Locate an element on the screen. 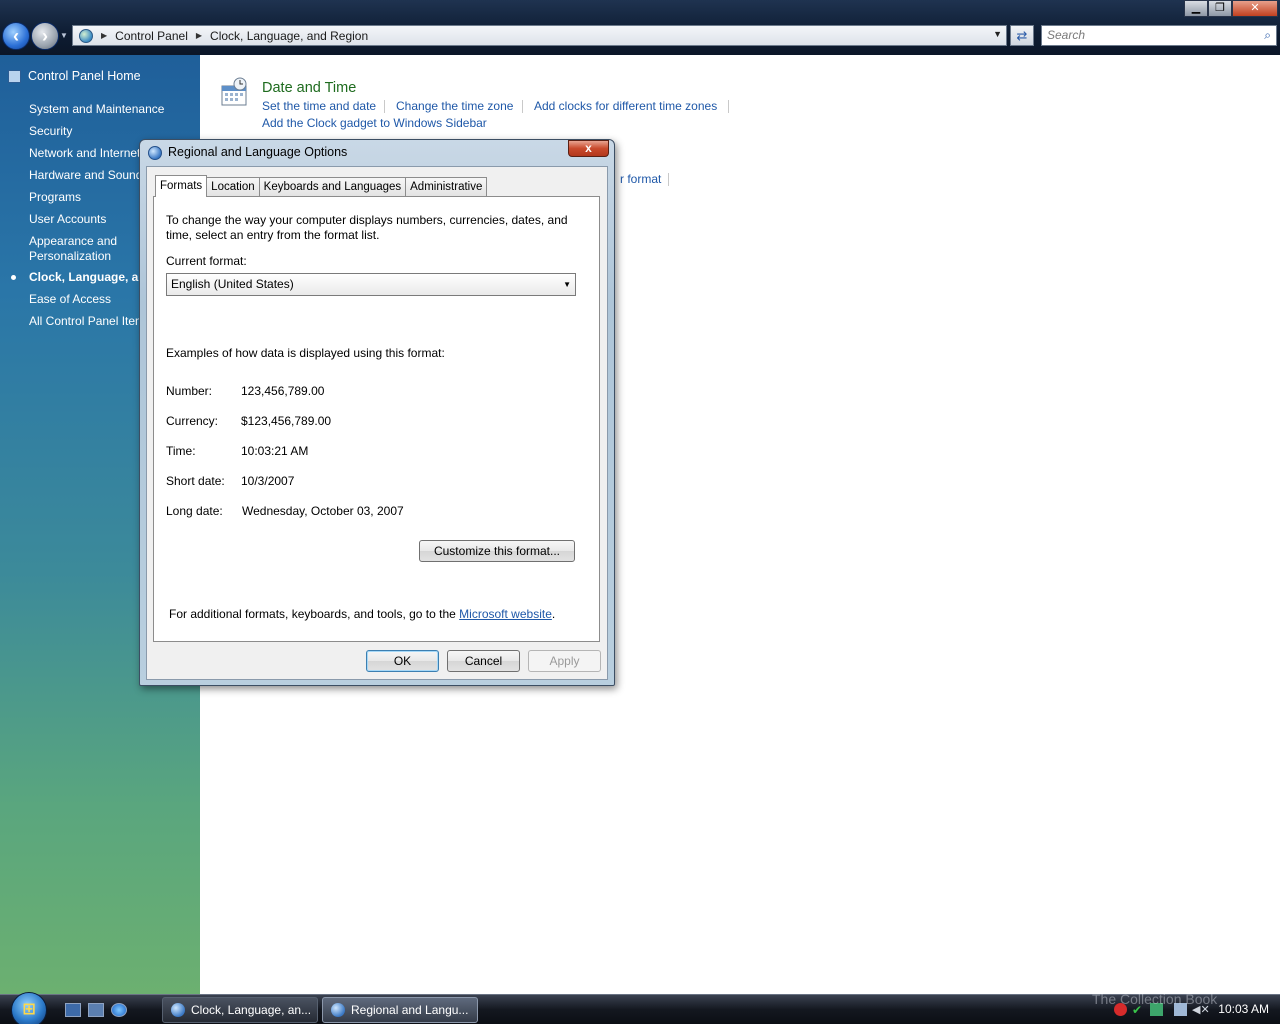 Image resolution: width=1280 pixels, height=1024 pixels. arrow-left-icon: ‹ is located at coordinates (16, 36).